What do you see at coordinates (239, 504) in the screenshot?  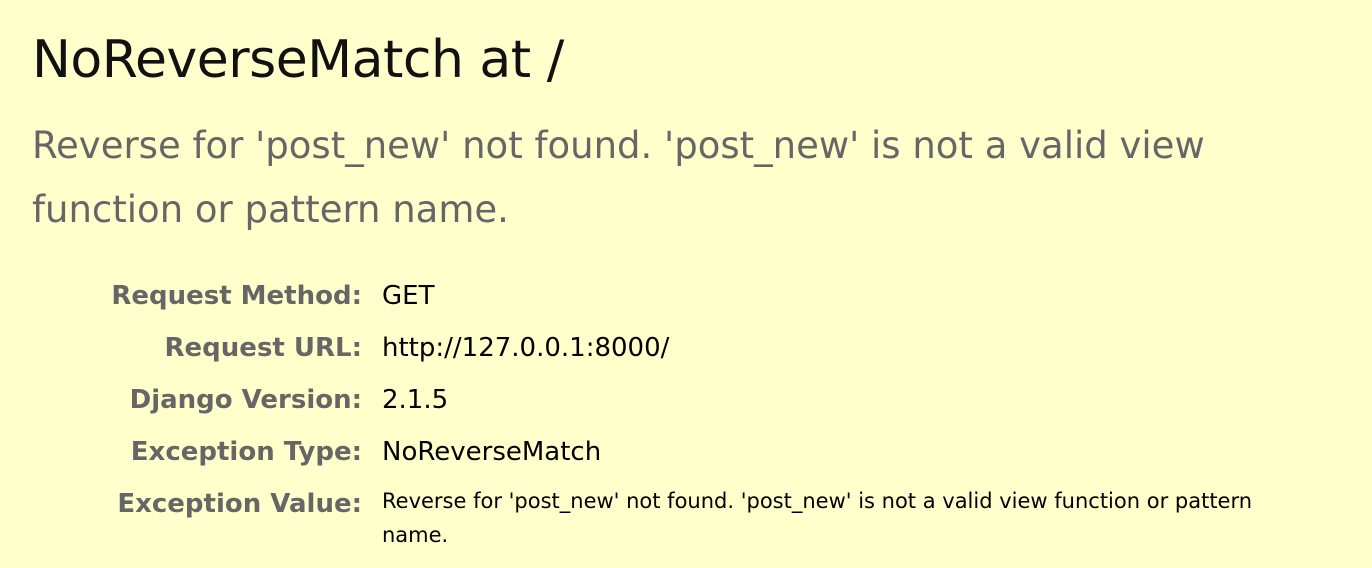 I see `meta-label: Exception Value:` at bounding box center [239, 504].